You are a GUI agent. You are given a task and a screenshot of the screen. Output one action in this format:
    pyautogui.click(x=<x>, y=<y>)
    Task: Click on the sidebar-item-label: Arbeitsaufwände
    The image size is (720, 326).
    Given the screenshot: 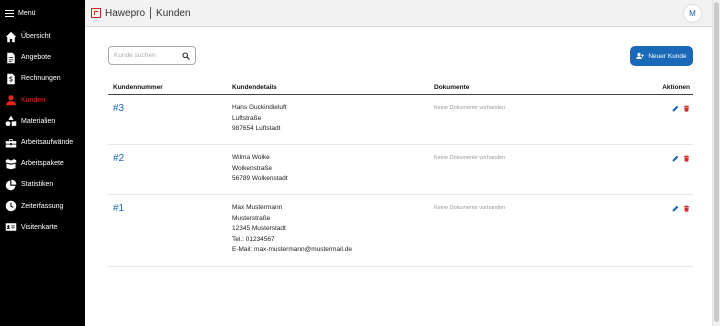 What is the action you would take?
    pyautogui.click(x=47, y=143)
    